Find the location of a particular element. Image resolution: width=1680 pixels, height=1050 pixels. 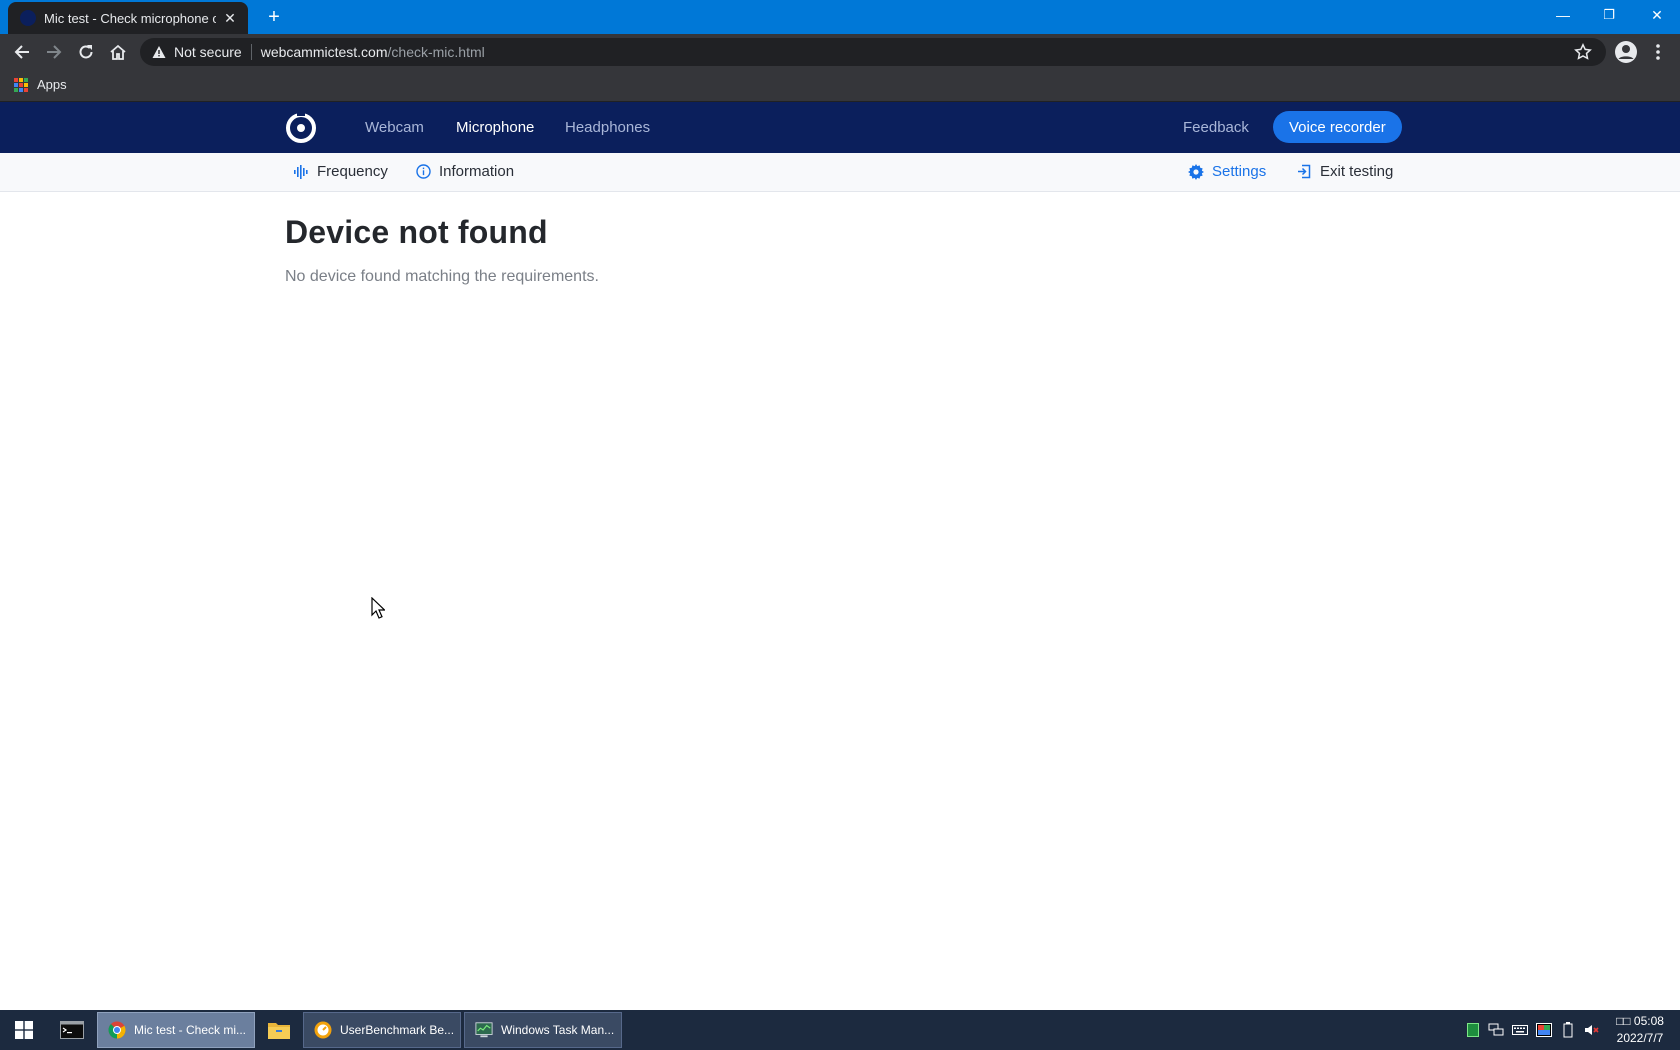

nav-microphone: Microphone is located at coordinates (495, 127).